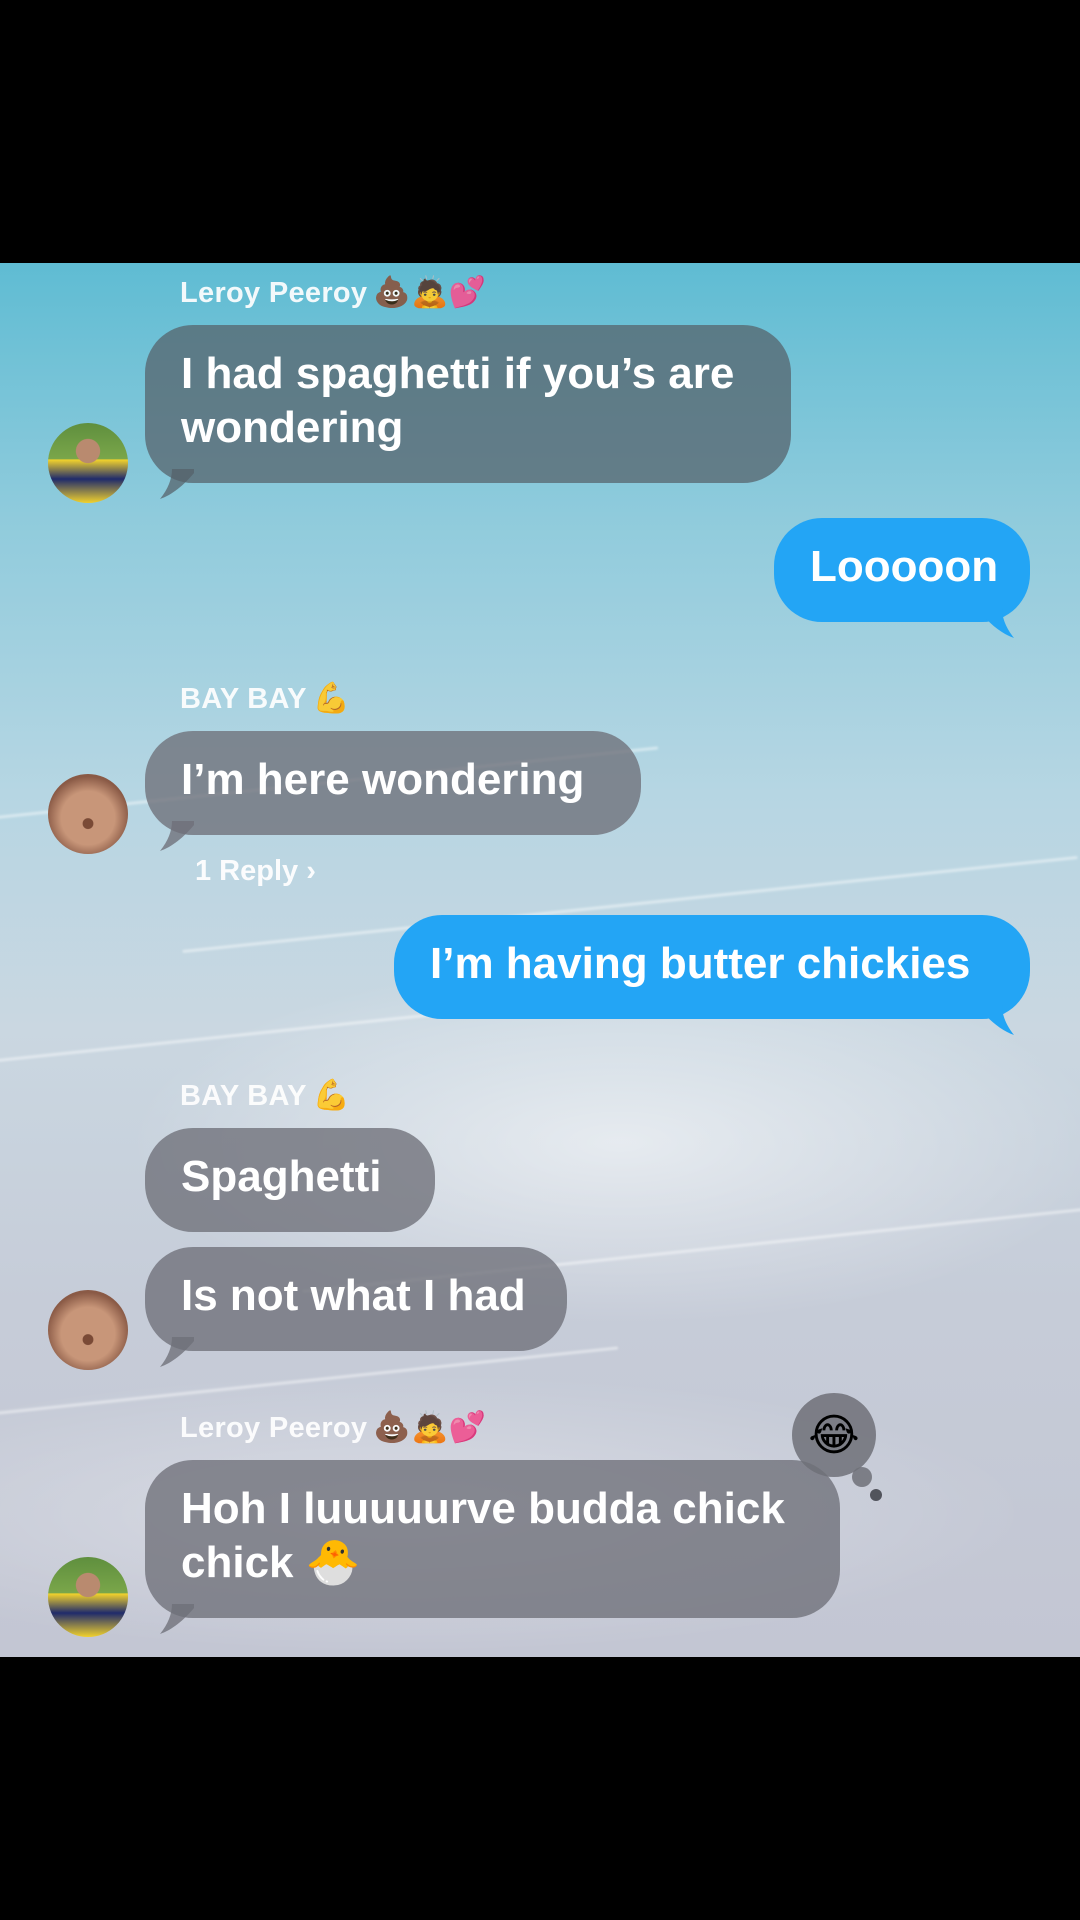  I want to click on message-bubble-incoming: Spaghetti, so click(290, 1180).